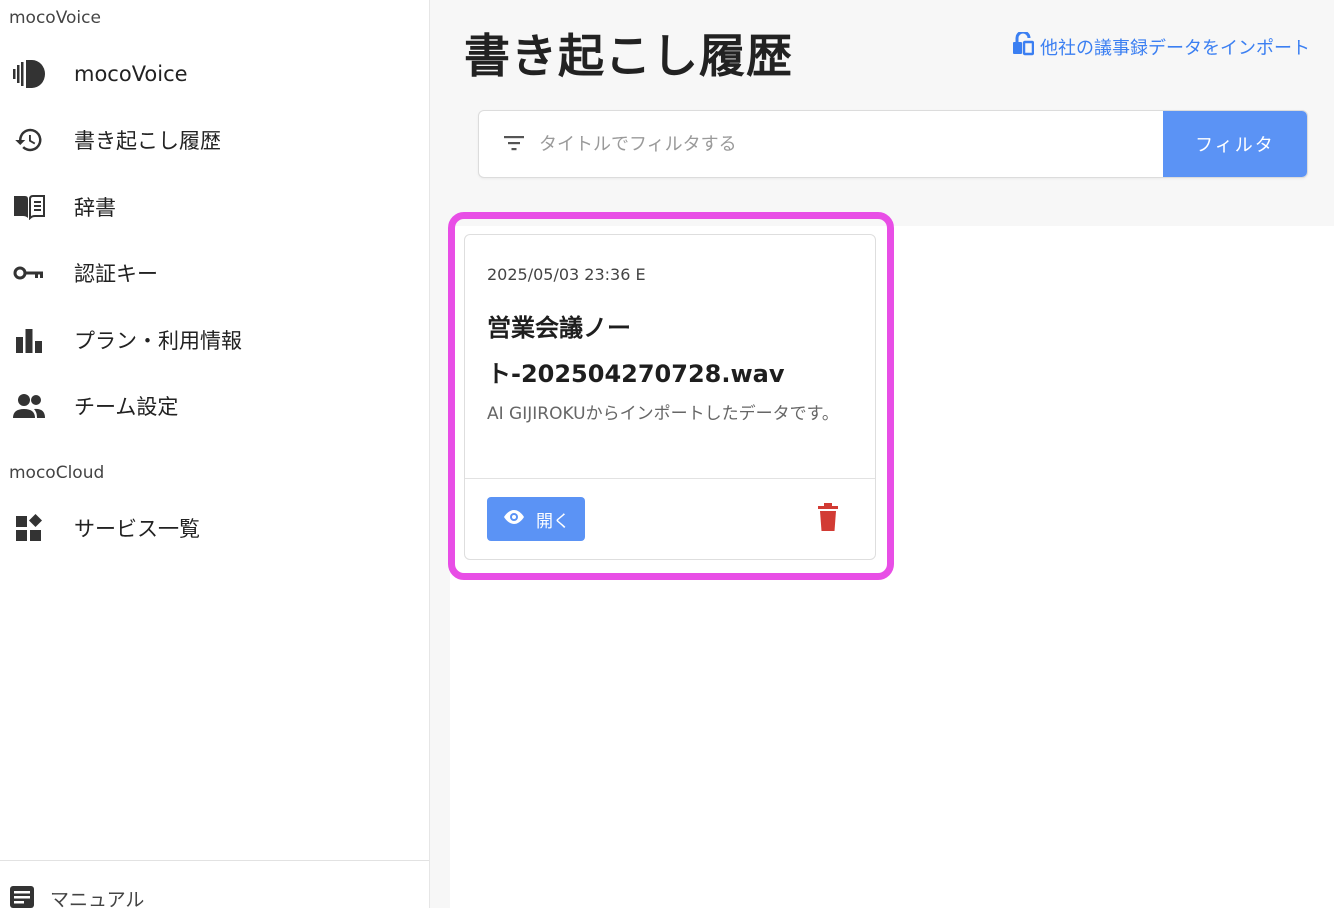 The height and width of the screenshot is (908, 1334). I want to click on sidebar-item-label: mocoVoice, so click(131, 74).